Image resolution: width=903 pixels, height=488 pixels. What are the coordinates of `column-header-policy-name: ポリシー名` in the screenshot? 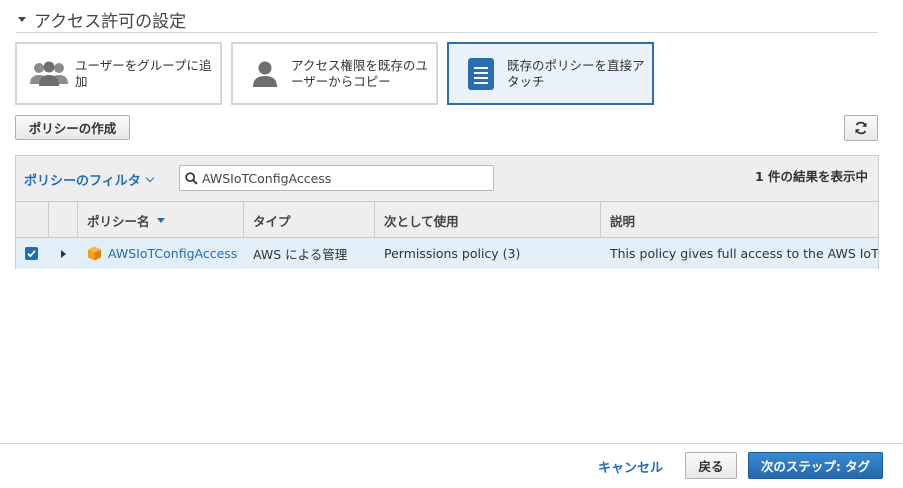 It's located at (161, 220).